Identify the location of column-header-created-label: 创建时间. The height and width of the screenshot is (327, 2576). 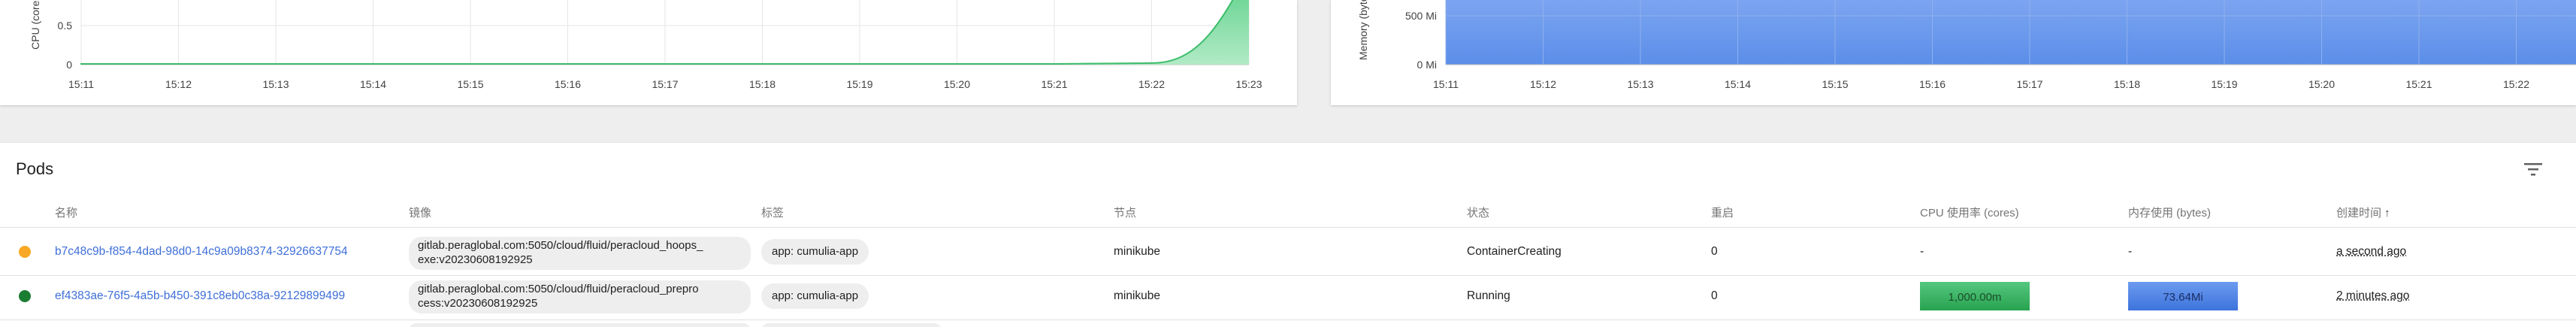
(2359, 213).